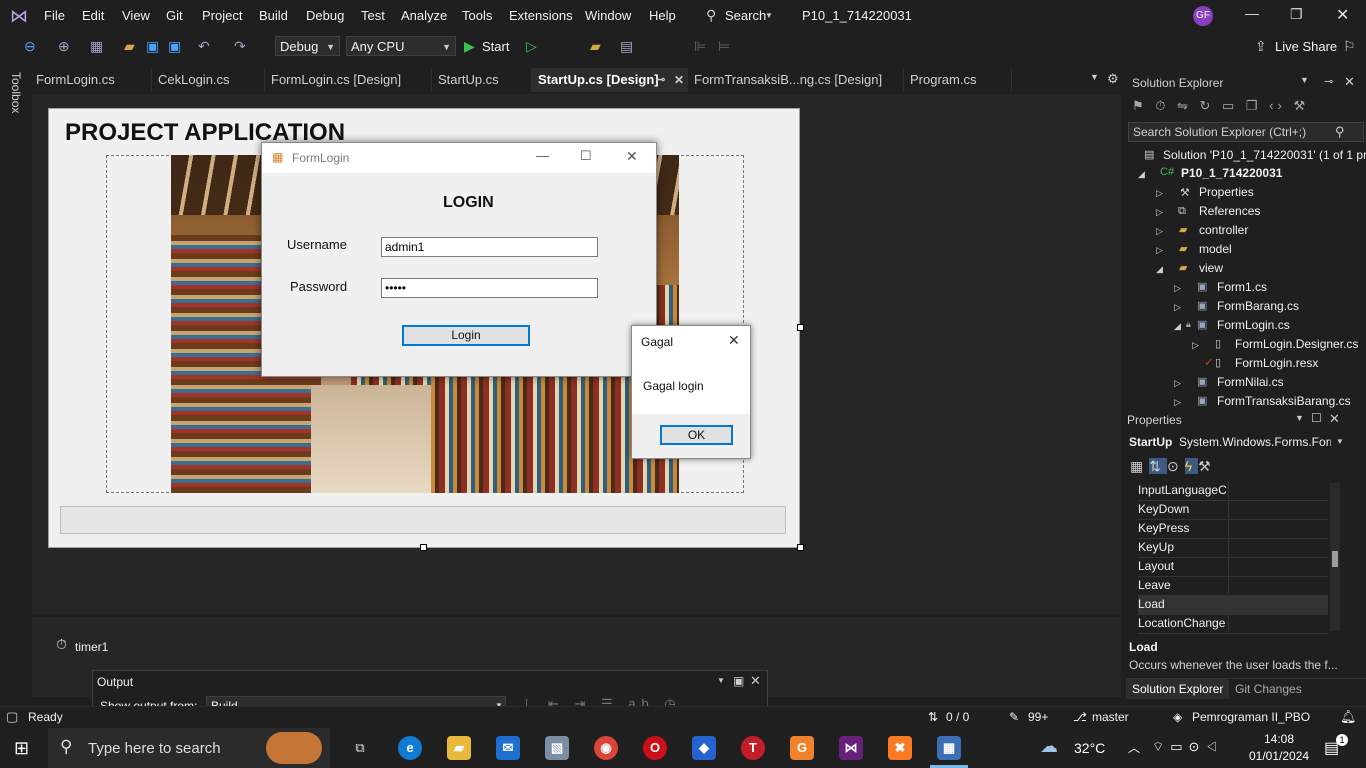 The width and height of the screenshot is (1366, 768). Describe the element at coordinates (1173, 466) in the screenshot. I see `properties-toolbar: ▦⇅⊙ϟ⚒` at that location.